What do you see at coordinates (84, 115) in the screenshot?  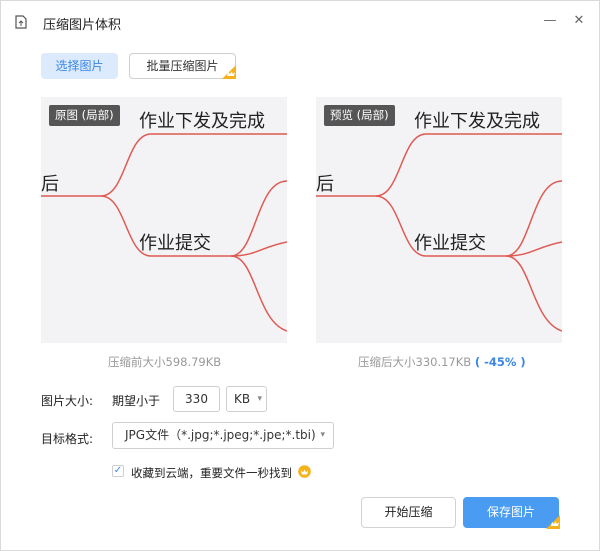 I see `original-tag: 原图 (局部)` at bounding box center [84, 115].